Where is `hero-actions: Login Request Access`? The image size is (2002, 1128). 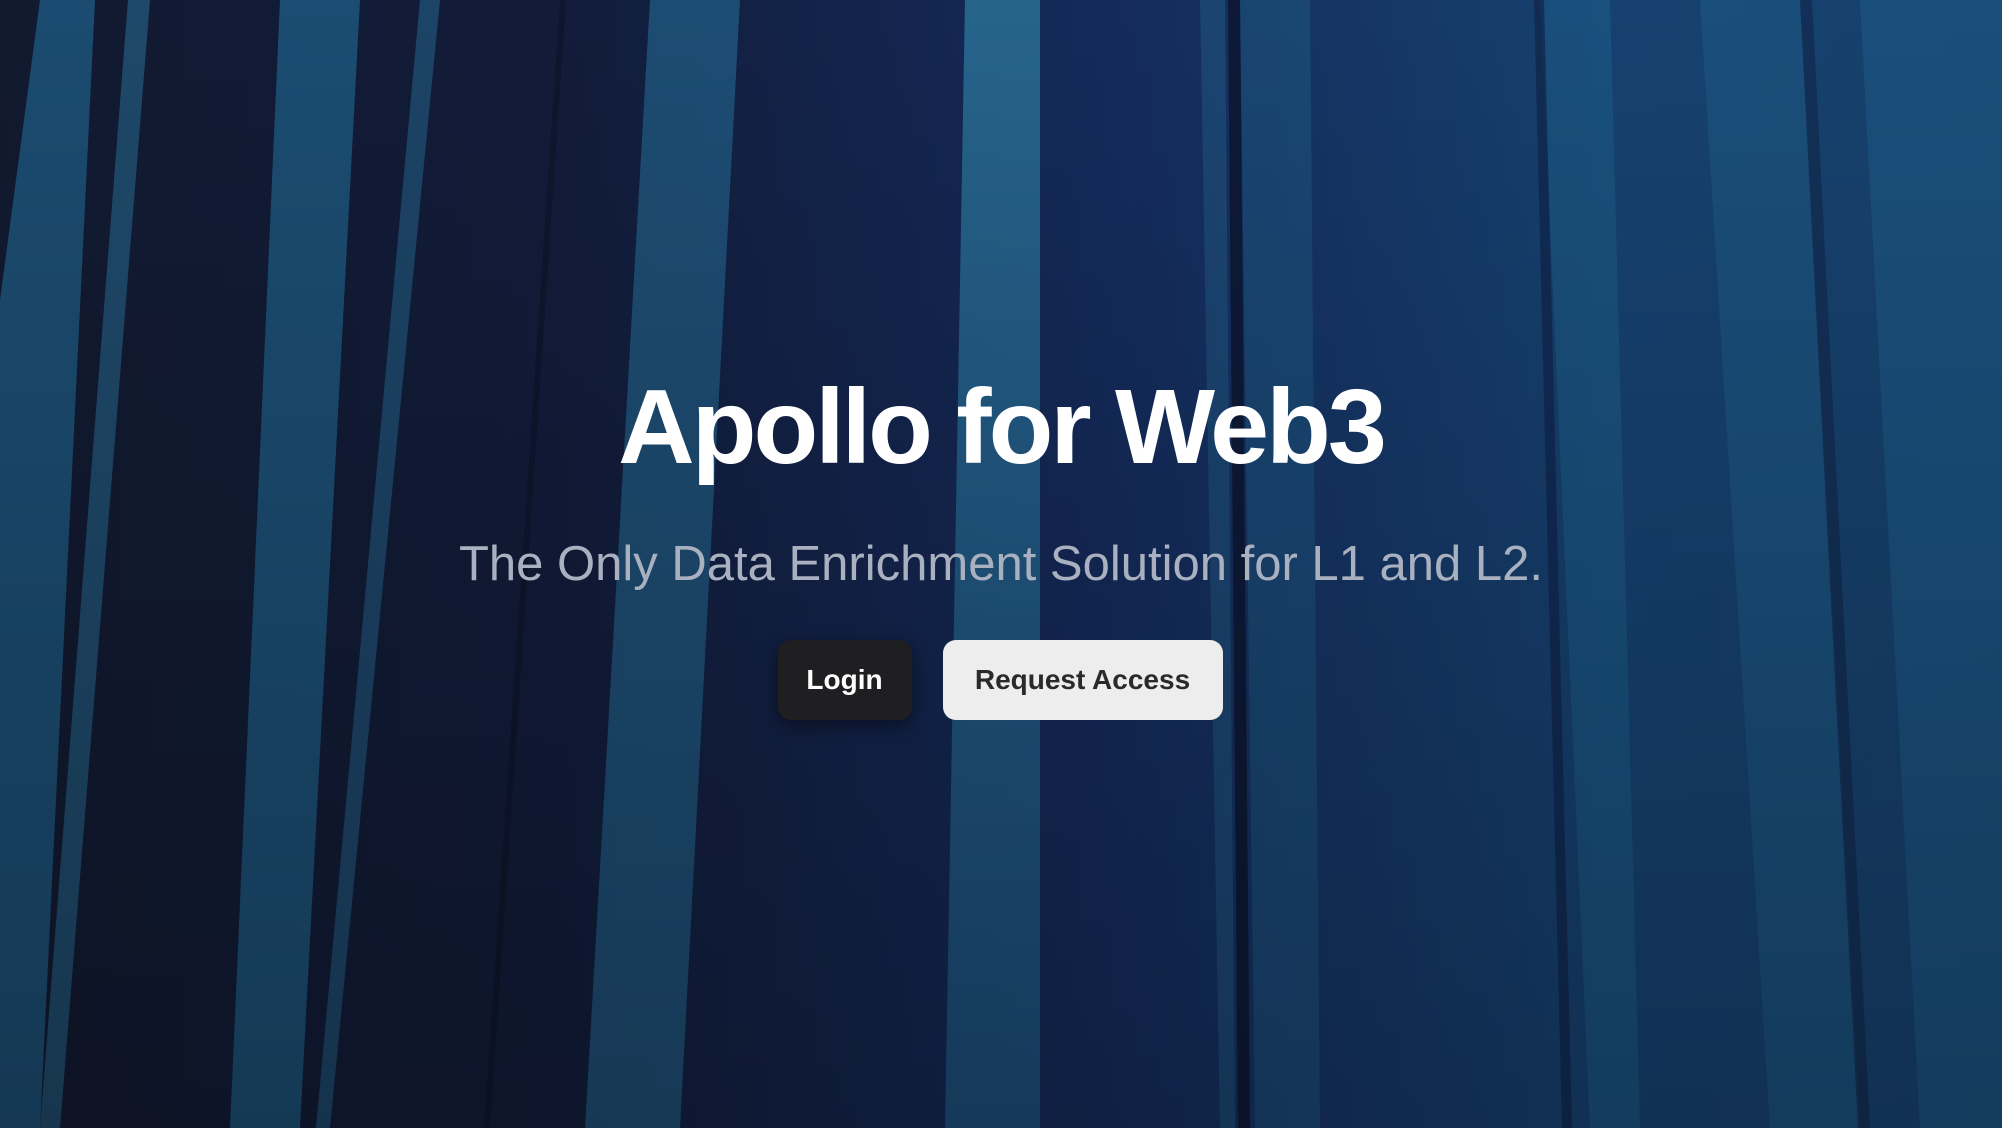
hero-actions: Login Request Access is located at coordinates (1001, 680).